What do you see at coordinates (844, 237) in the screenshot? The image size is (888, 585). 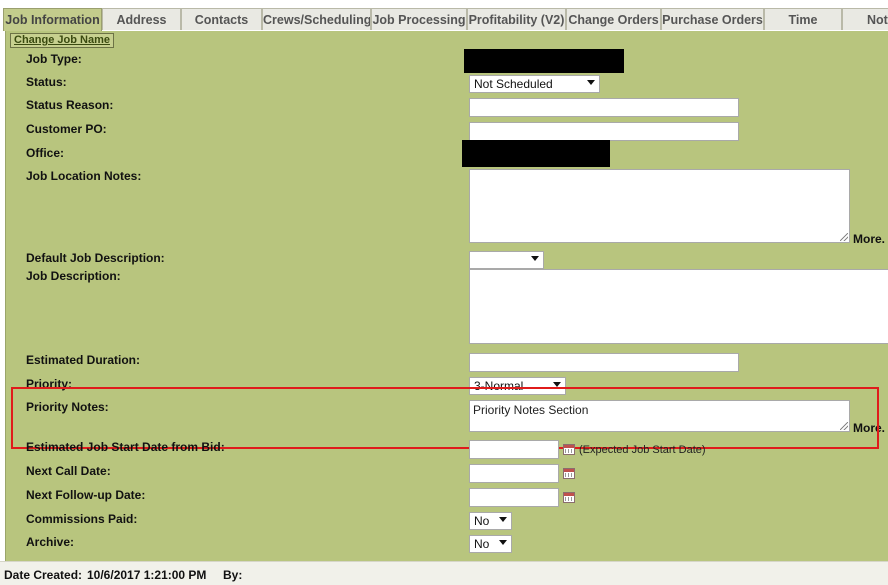 I see `resize-grip-icon` at bounding box center [844, 237].